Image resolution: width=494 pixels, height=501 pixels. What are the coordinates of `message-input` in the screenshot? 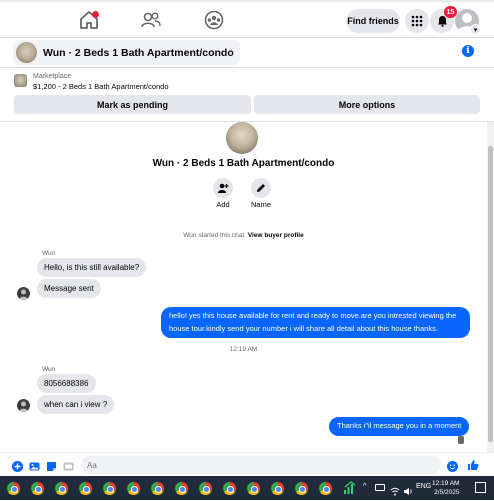 It's located at (261, 465).